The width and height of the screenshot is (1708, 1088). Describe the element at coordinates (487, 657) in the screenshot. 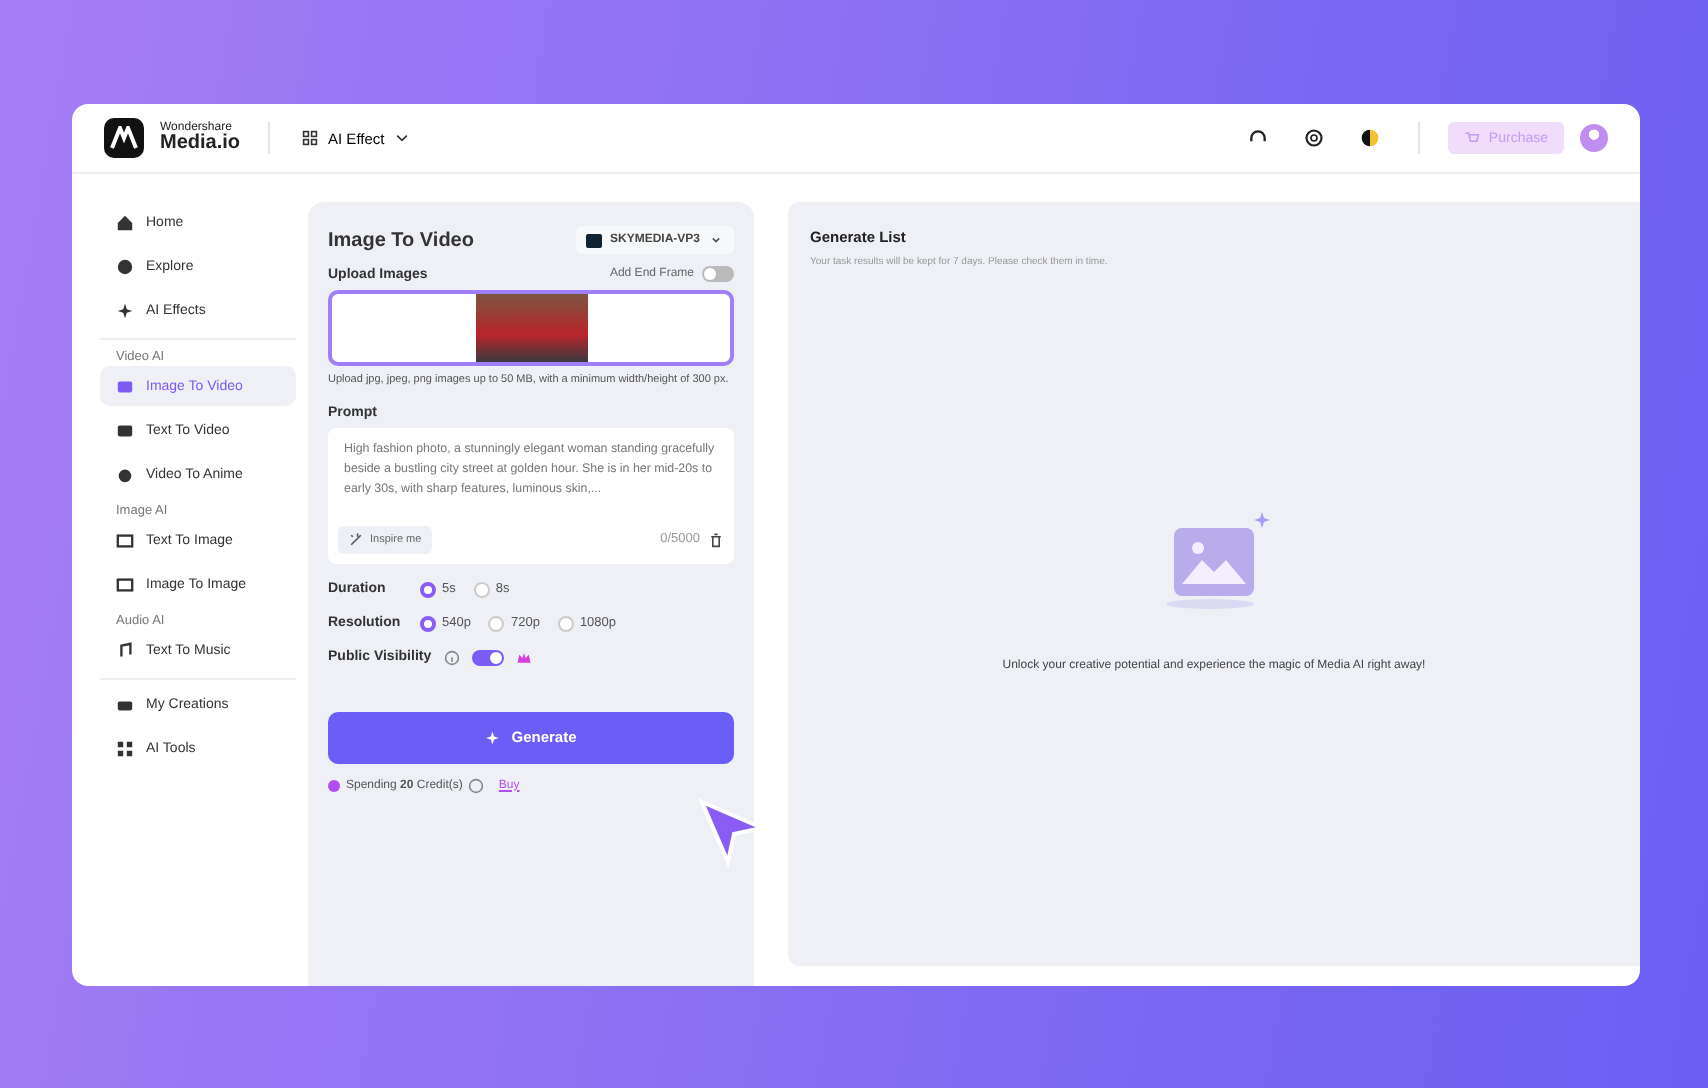

I see `visibility-toggle` at that location.